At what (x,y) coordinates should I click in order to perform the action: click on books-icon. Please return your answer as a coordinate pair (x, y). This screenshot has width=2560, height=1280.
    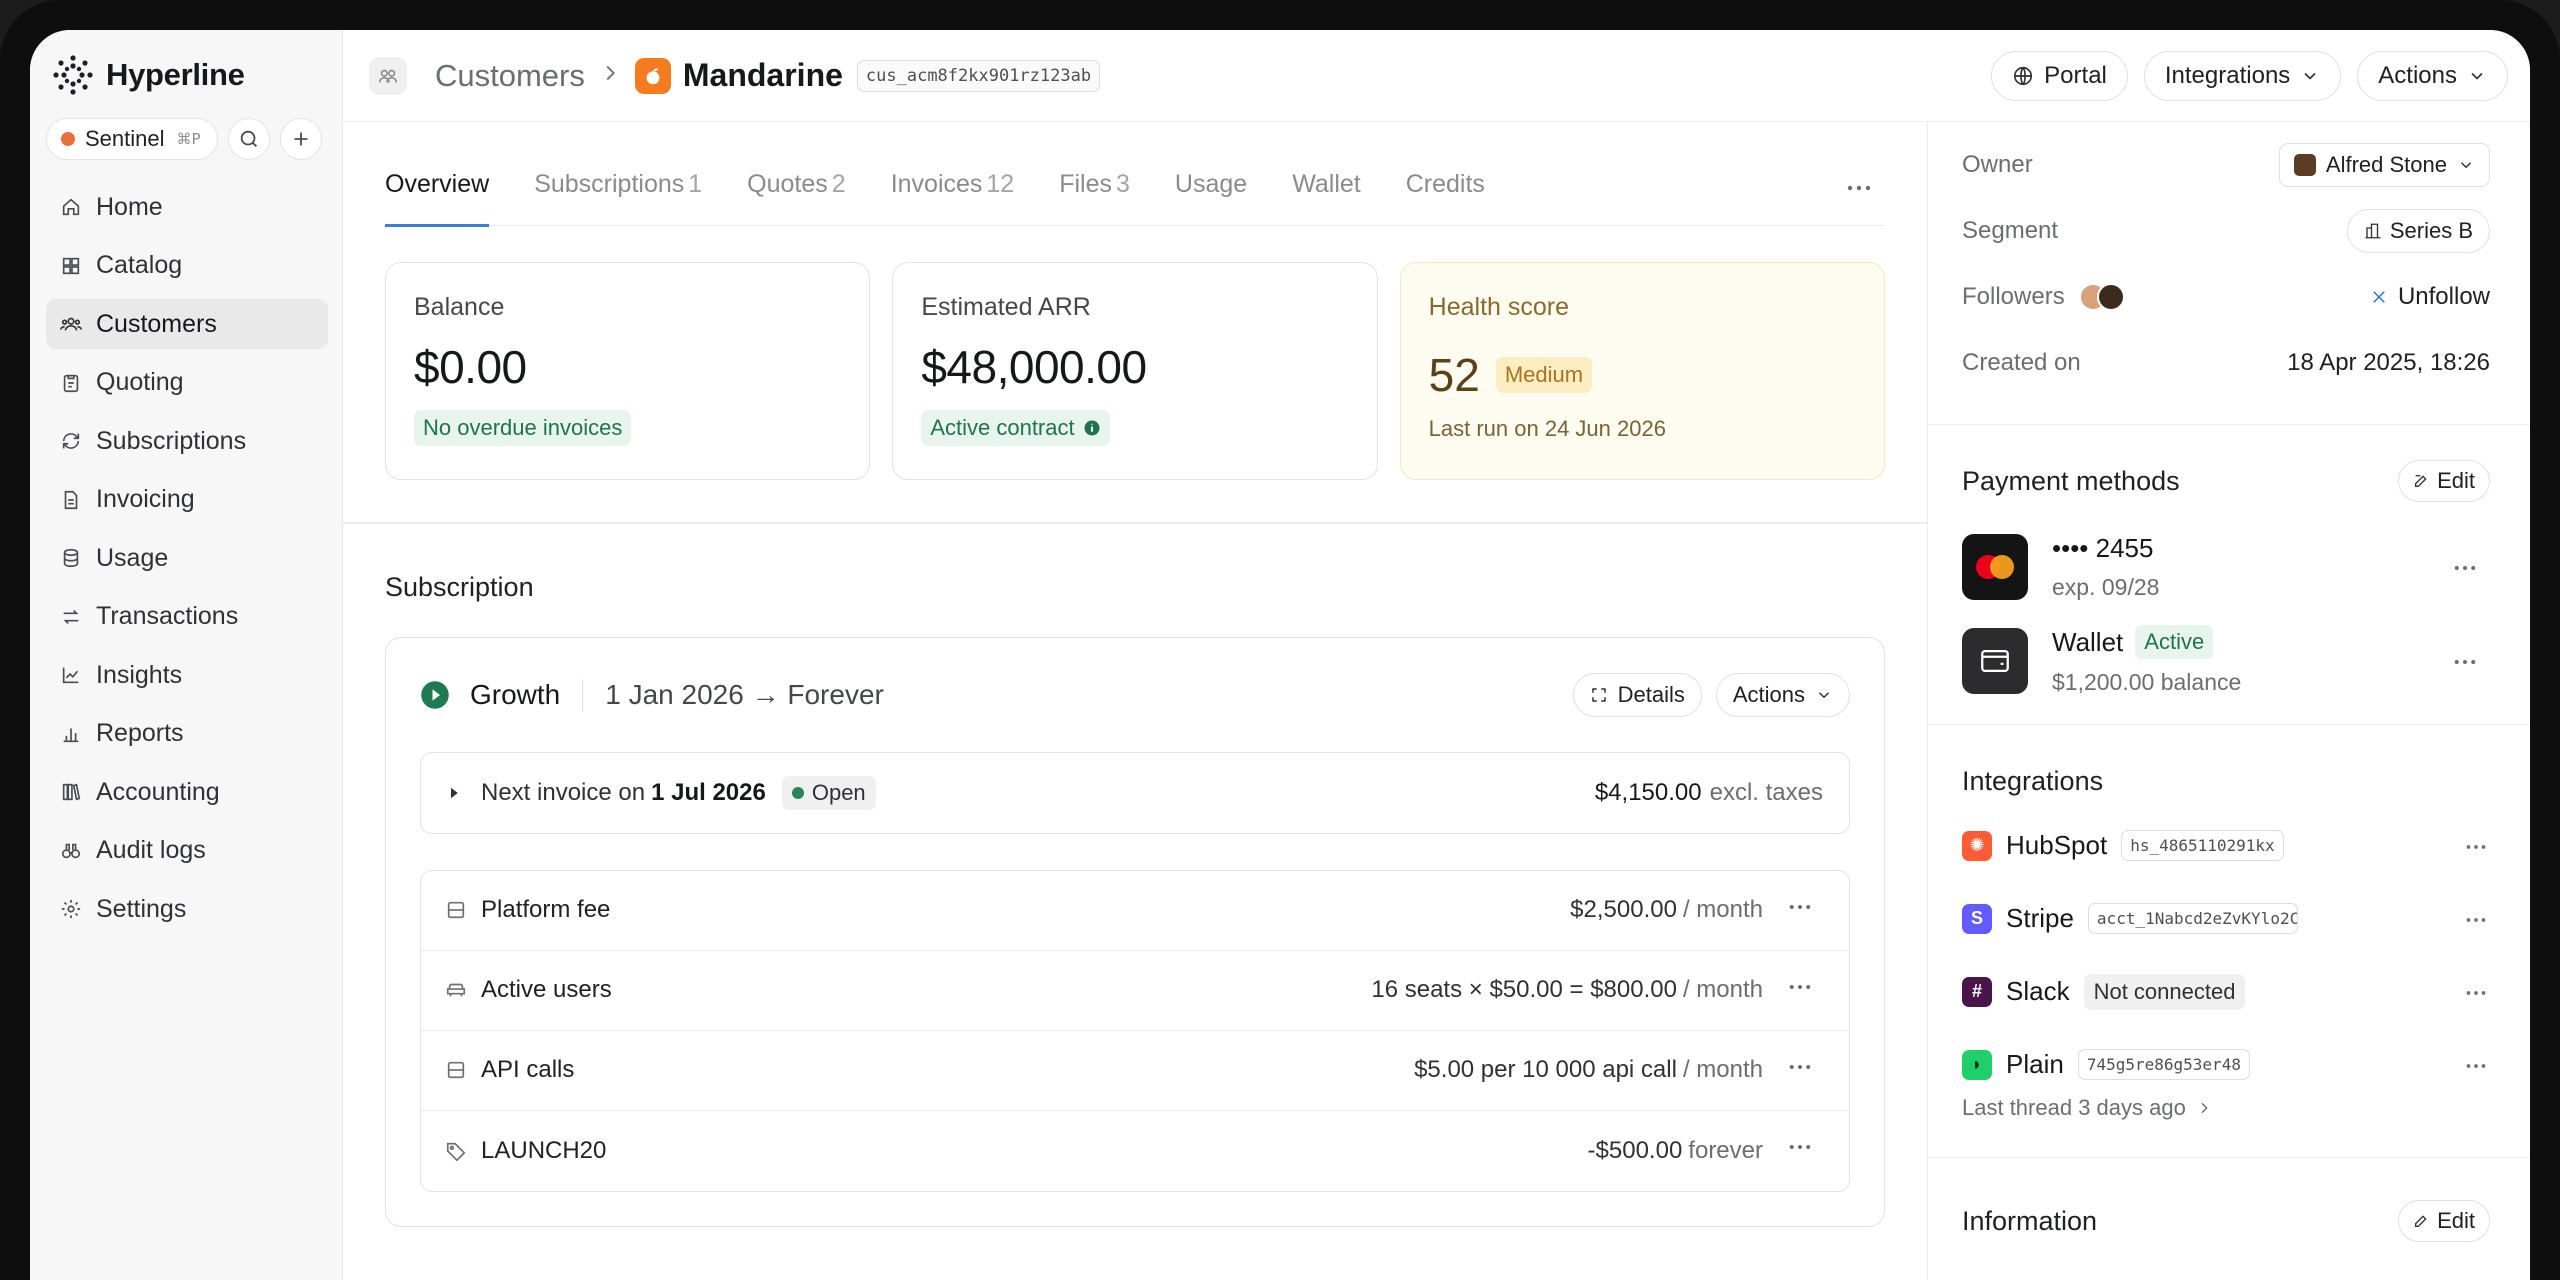
    Looking at the image, I should click on (71, 792).